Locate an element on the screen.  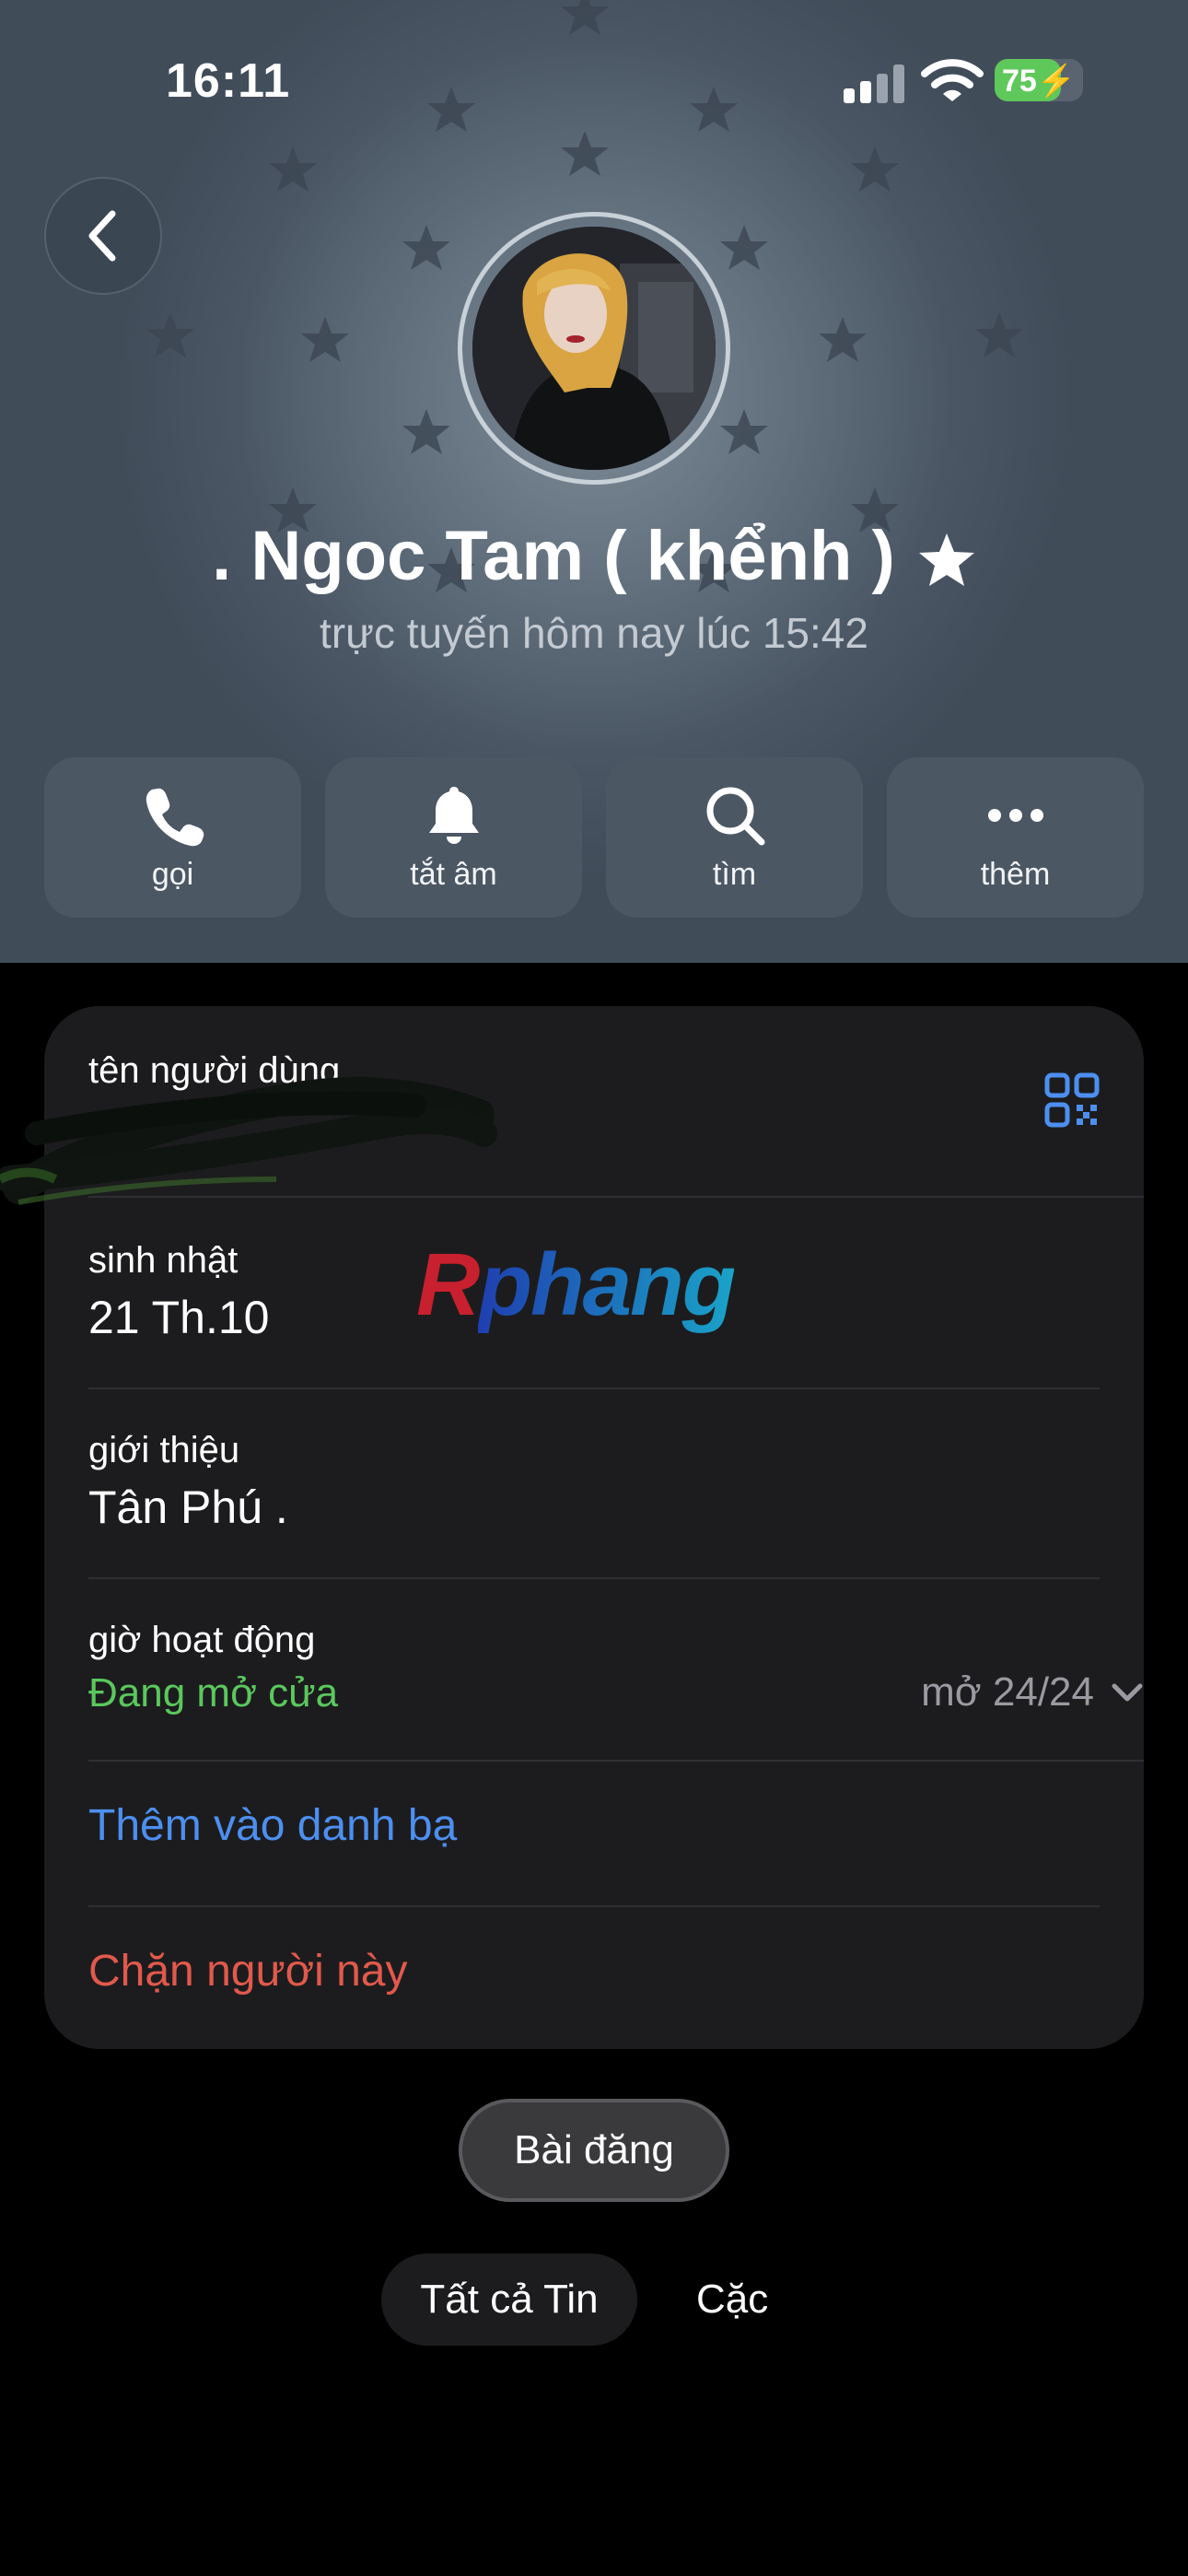
bio-label: giới thiệu is located at coordinates (164, 1450).